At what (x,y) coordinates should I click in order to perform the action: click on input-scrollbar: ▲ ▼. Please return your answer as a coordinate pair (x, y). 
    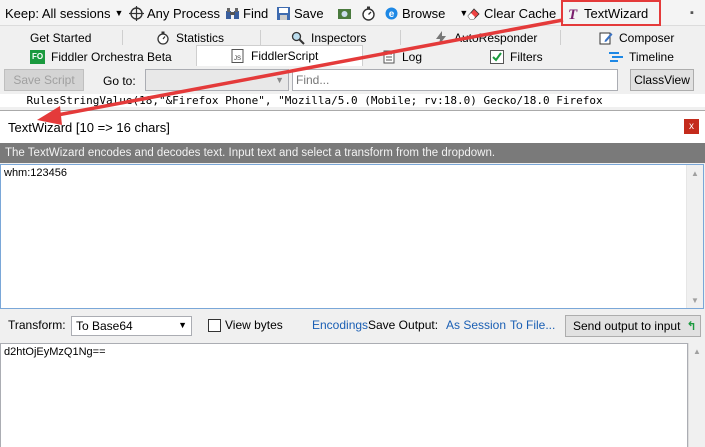
    Looking at the image, I should click on (694, 236).